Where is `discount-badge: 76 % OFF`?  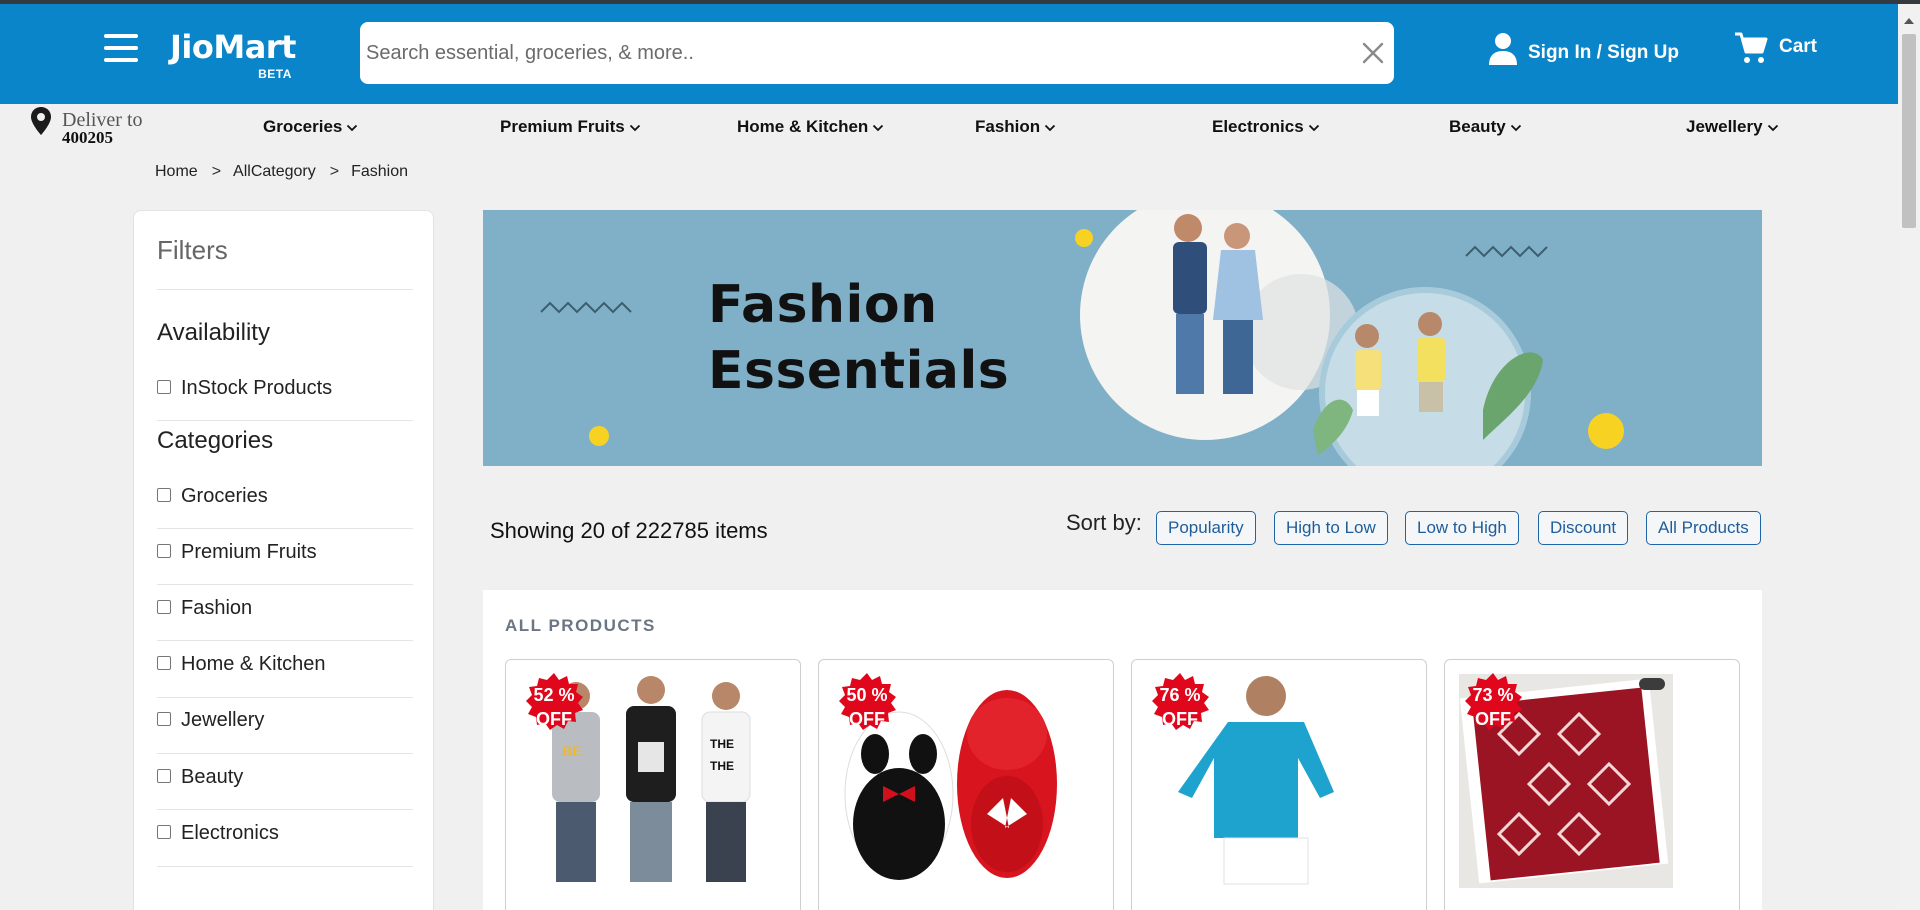
discount-badge: 76 % OFF is located at coordinates (1180, 702).